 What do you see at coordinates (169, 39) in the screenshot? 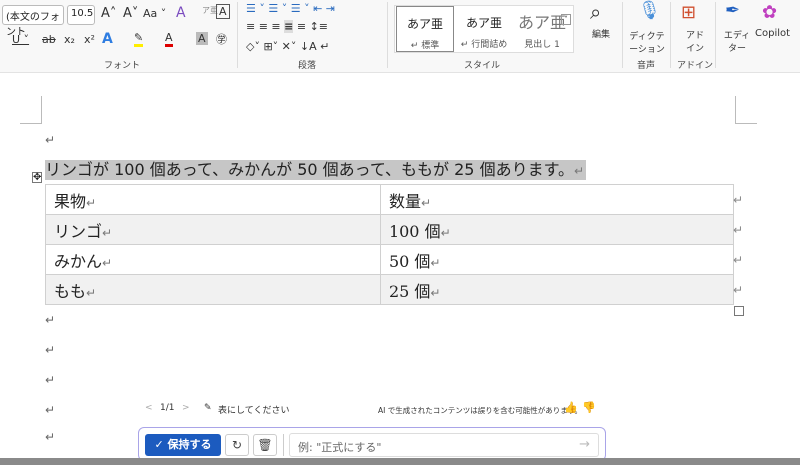
I see `font-color-icon: A` at bounding box center [169, 39].